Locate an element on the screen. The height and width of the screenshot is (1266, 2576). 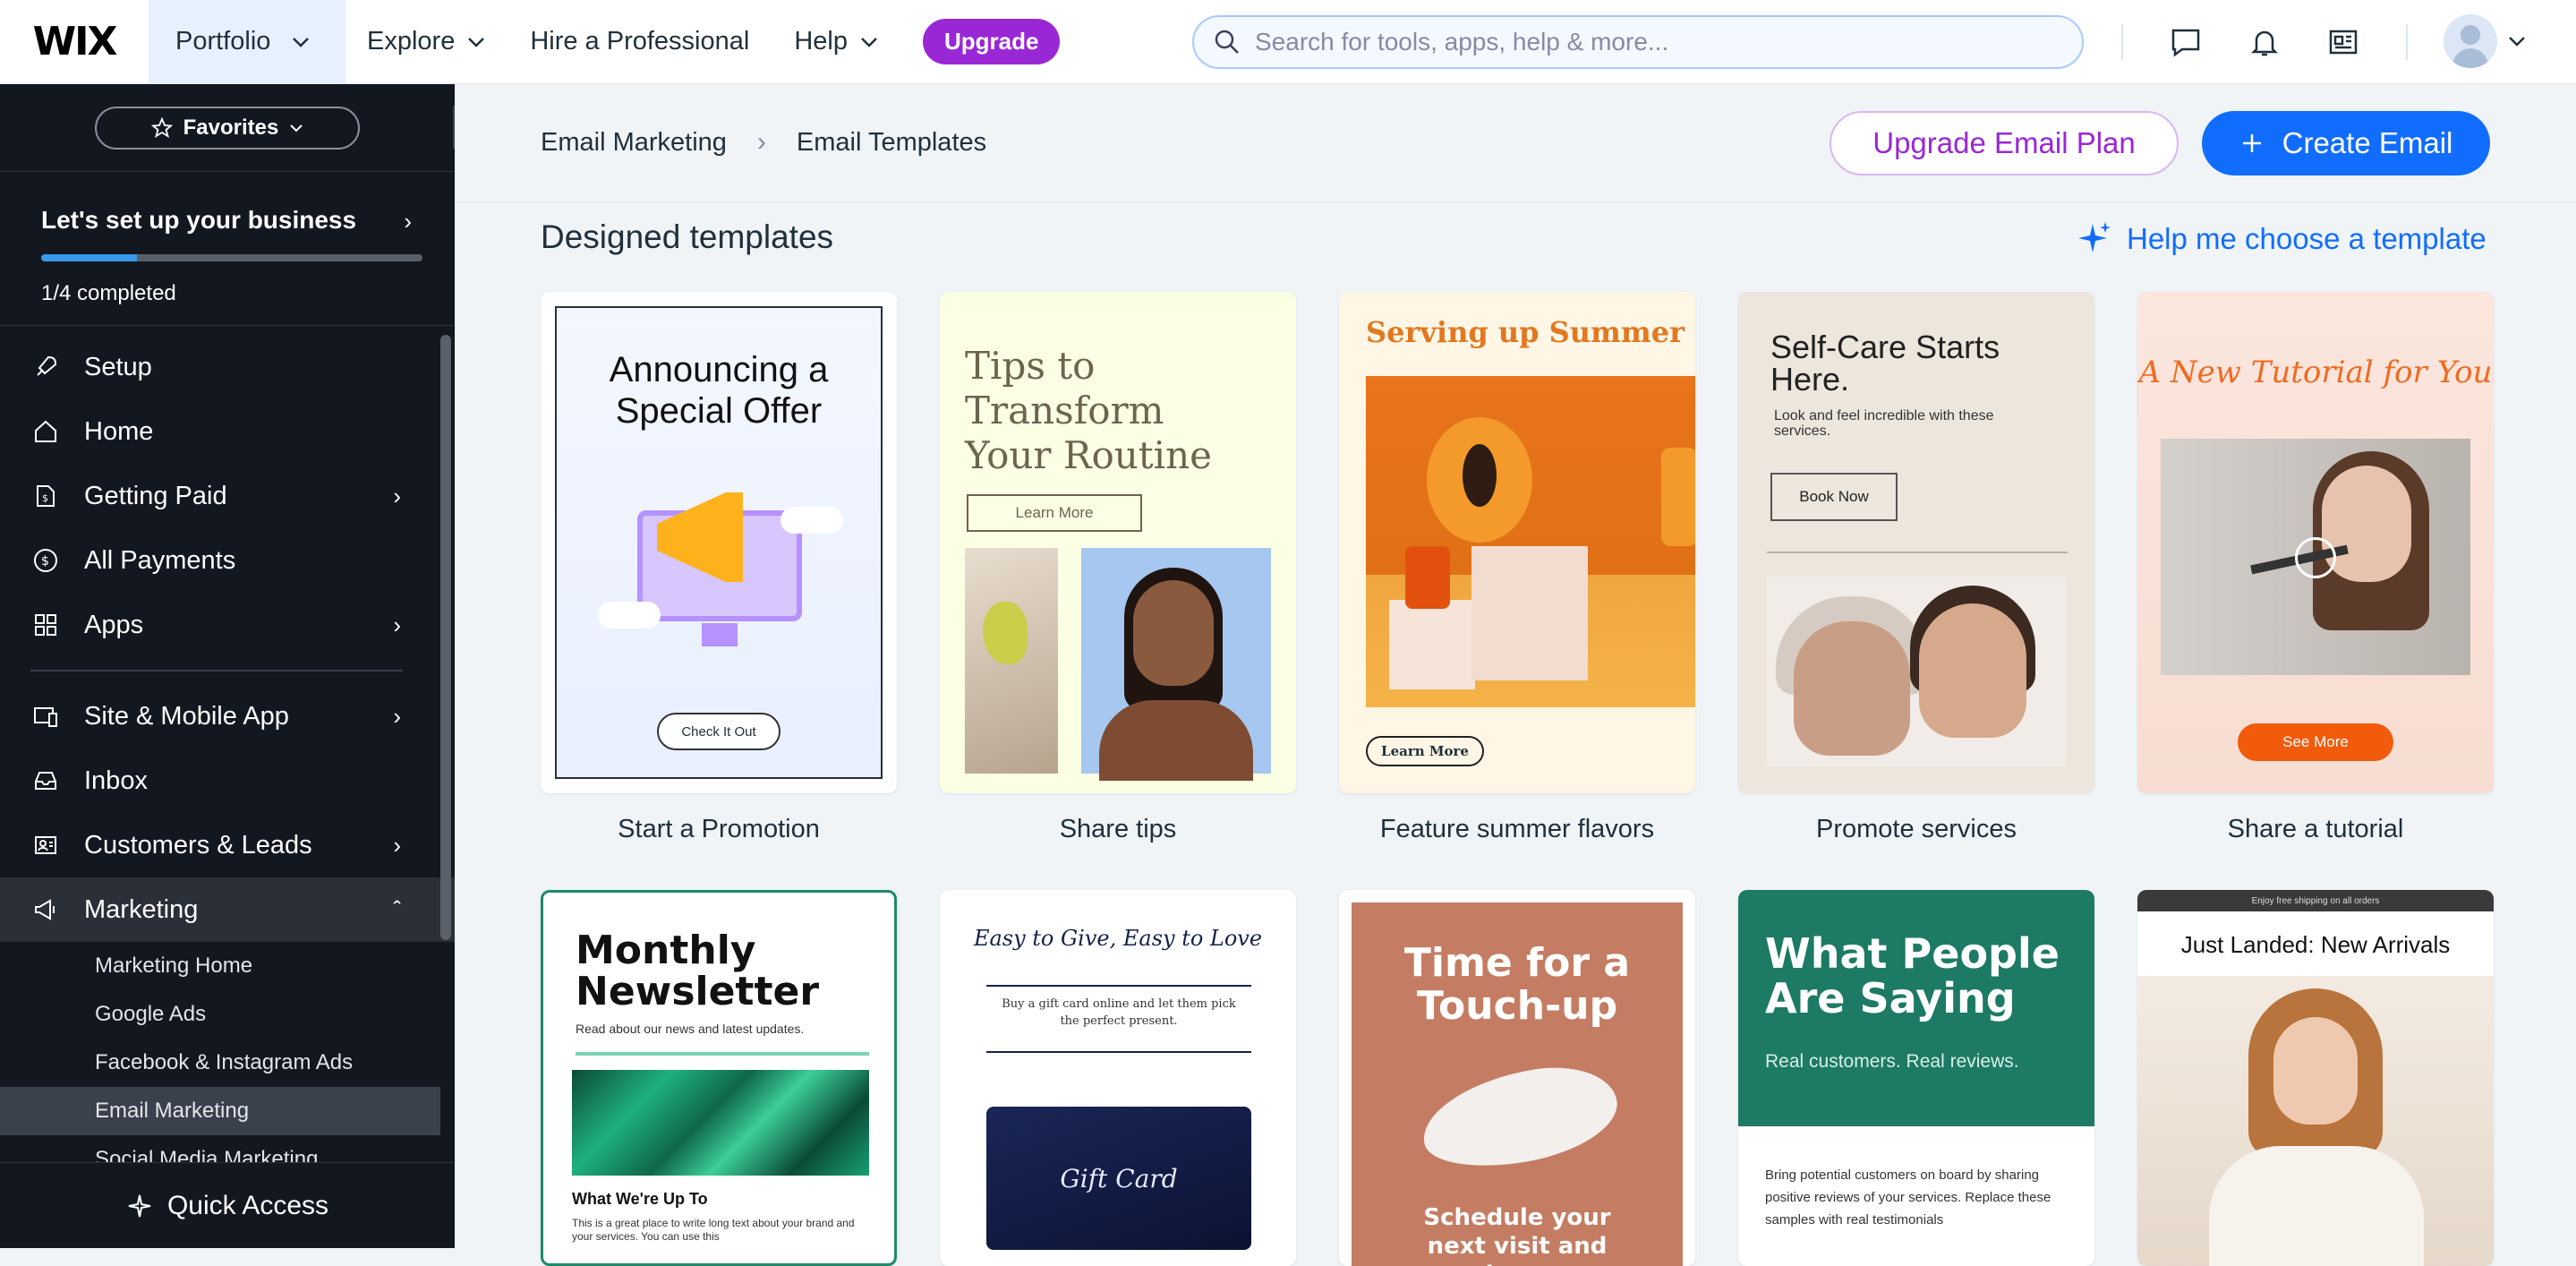
breadcrumb-email-templates: Email Templates is located at coordinates (891, 142).